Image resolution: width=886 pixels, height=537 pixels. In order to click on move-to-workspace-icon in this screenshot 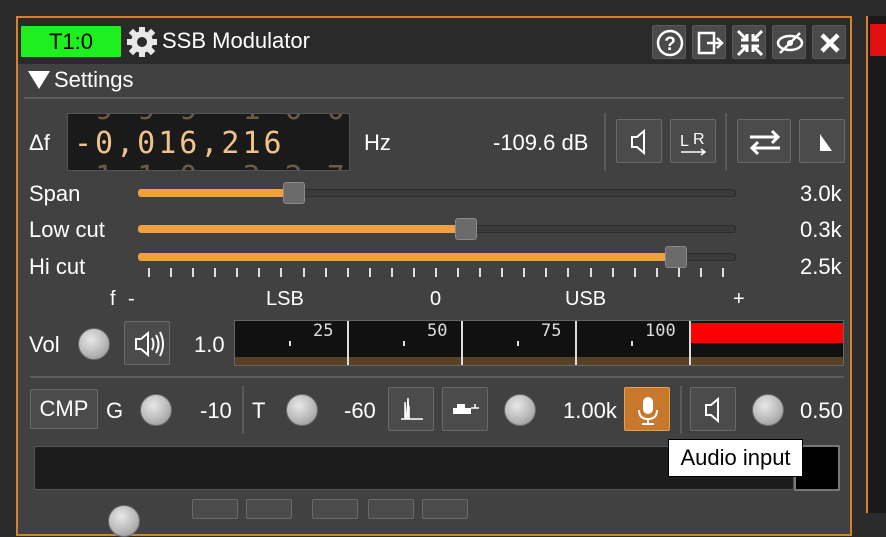, I will do `click(710, 43)`.